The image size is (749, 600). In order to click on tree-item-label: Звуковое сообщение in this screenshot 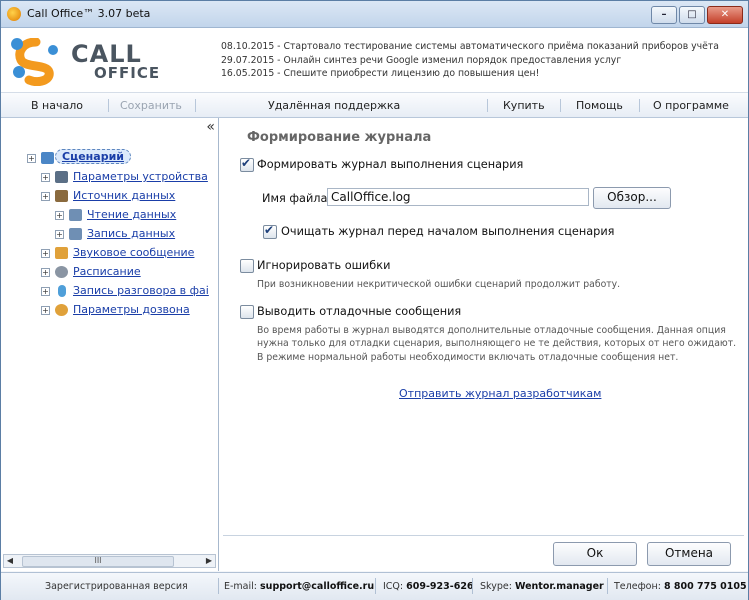, I will do `click(133, 252)`.